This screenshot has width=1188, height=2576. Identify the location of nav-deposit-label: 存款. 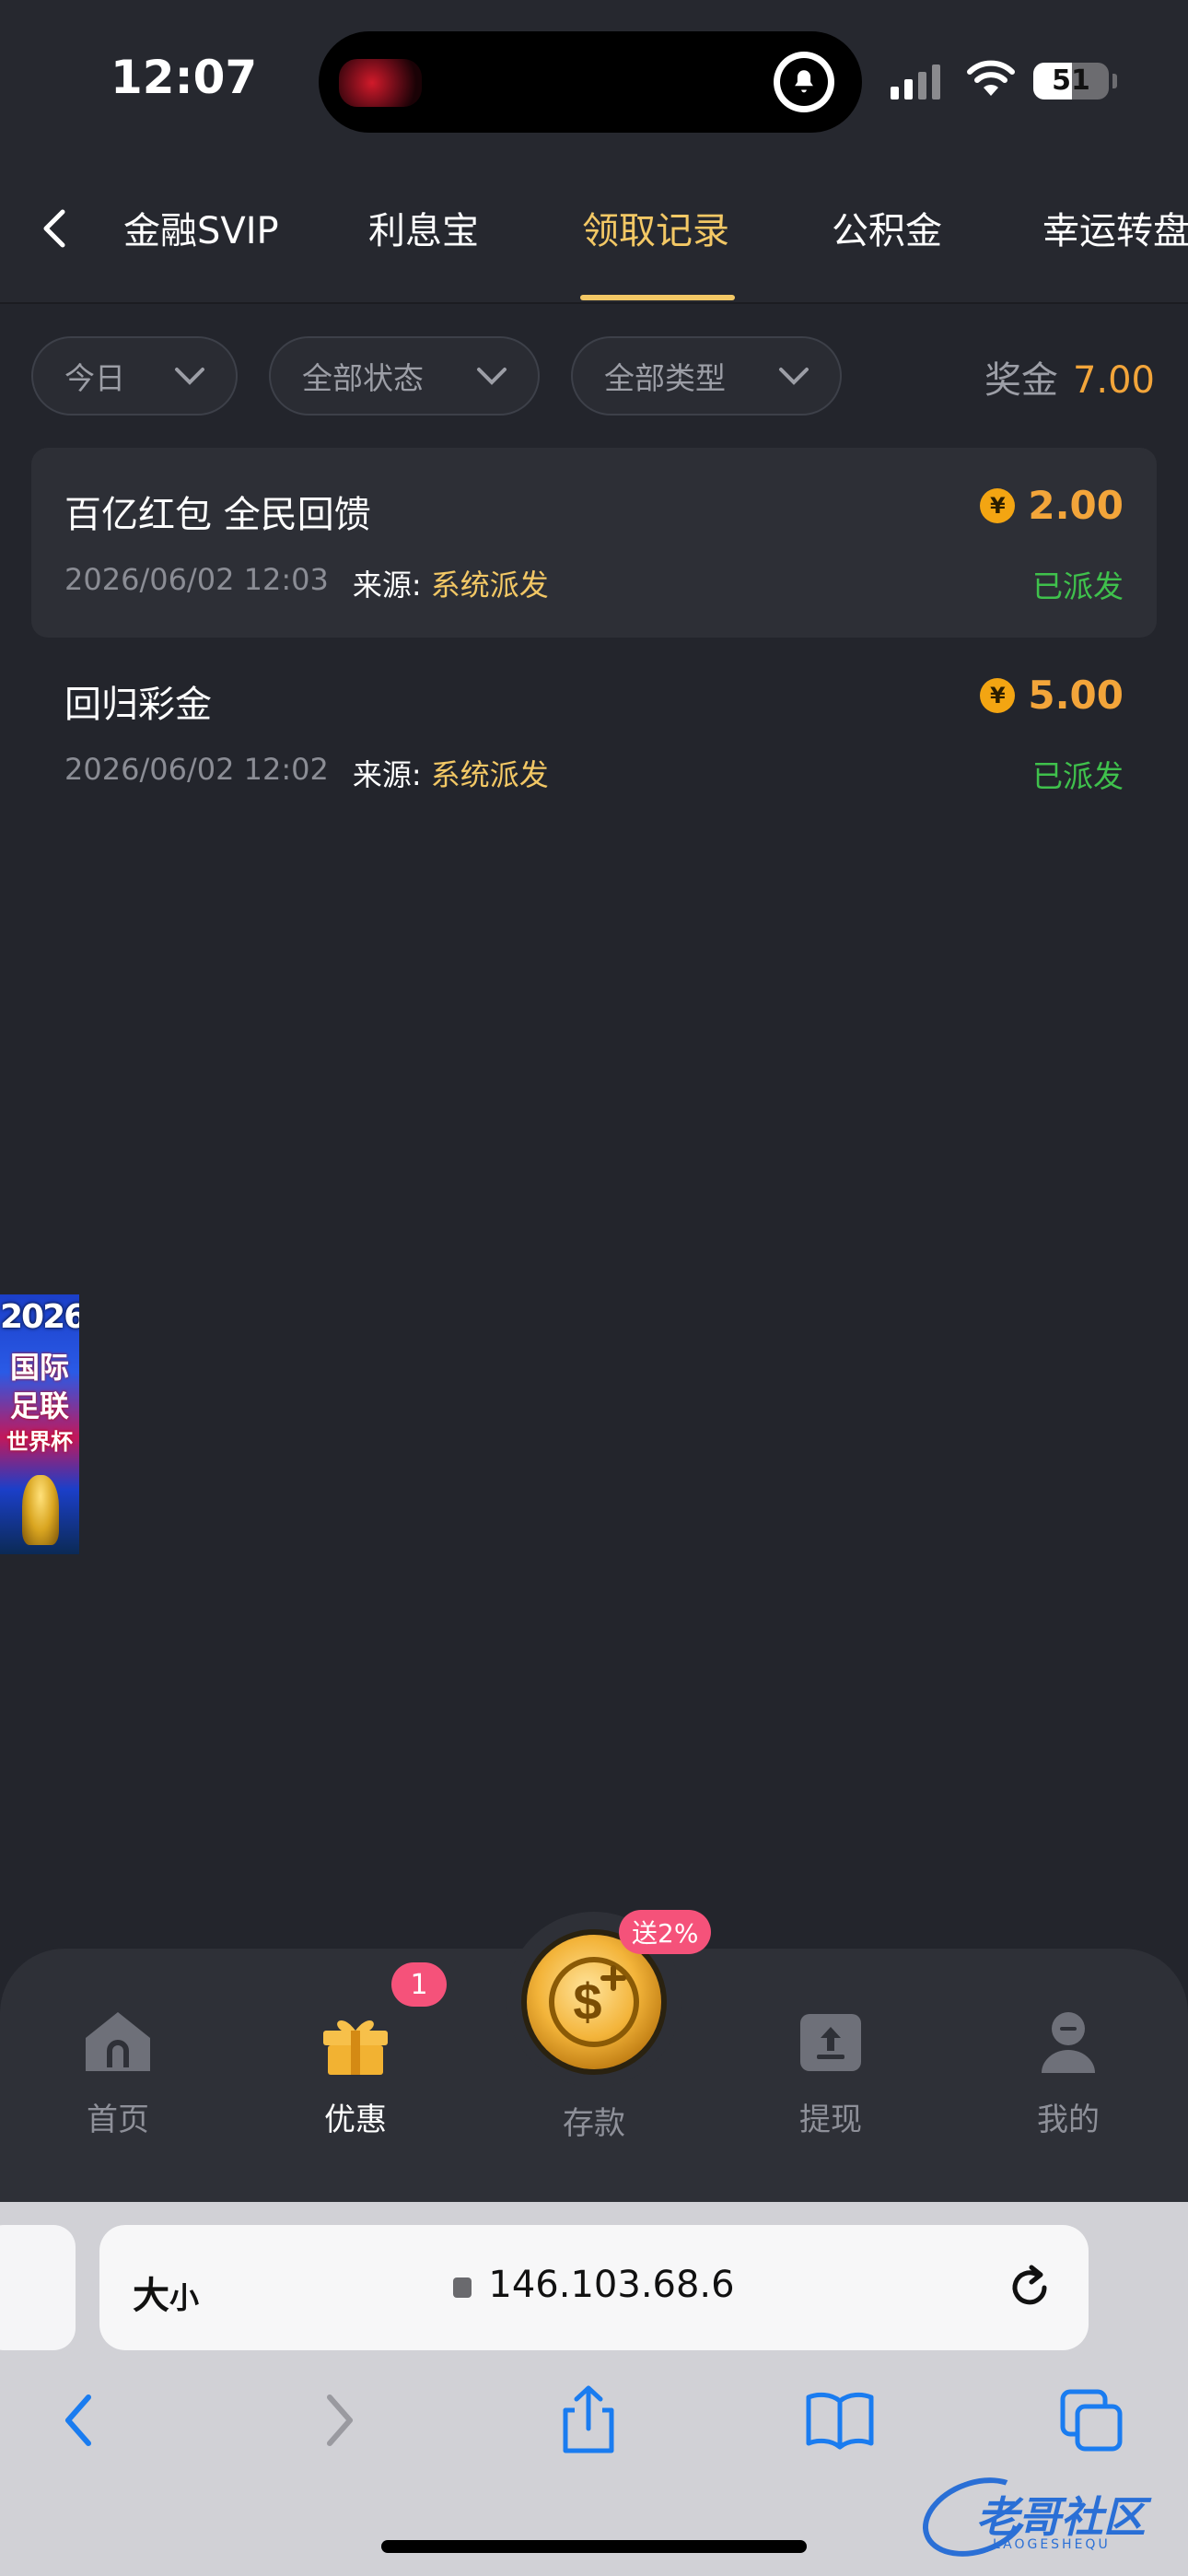
(594, 2123).